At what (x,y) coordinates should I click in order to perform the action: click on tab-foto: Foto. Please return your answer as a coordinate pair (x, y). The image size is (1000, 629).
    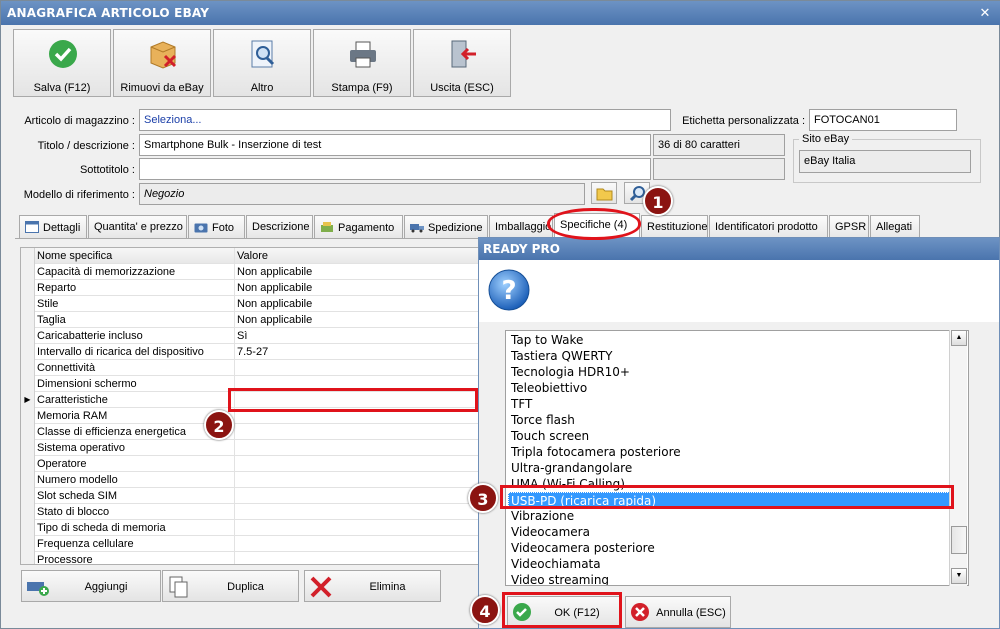
    Looking at the image, I should click on (216, 226).